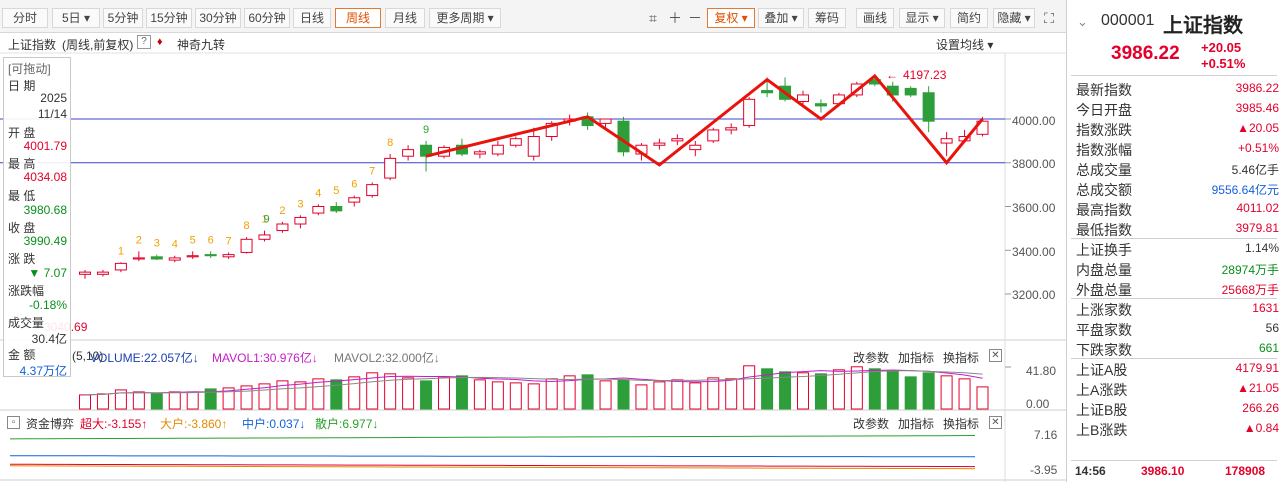  I want to click on quote-row-label: 最低指数, so click(1104, 230).